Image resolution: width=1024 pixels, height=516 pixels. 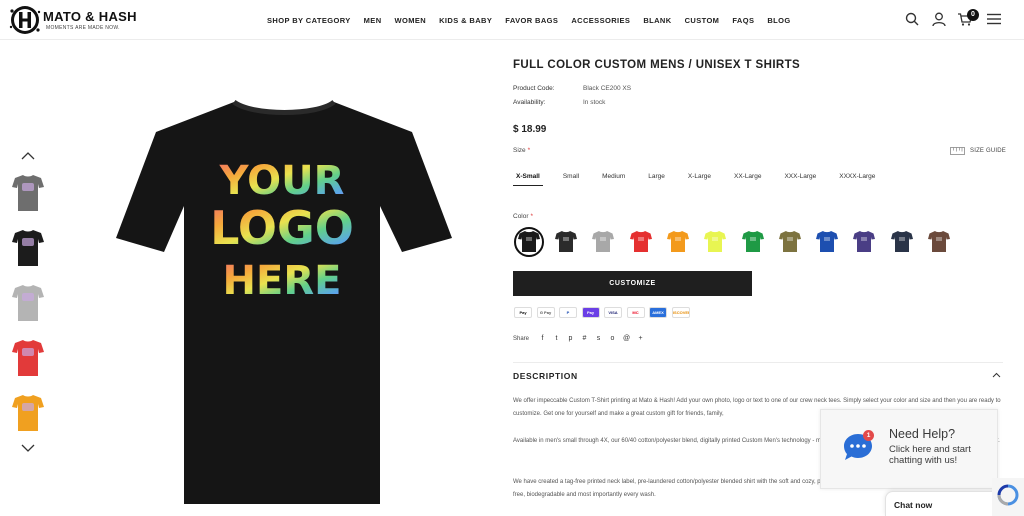 I want to click on need-help-title: Need Help?, so click(x=922, y=434).